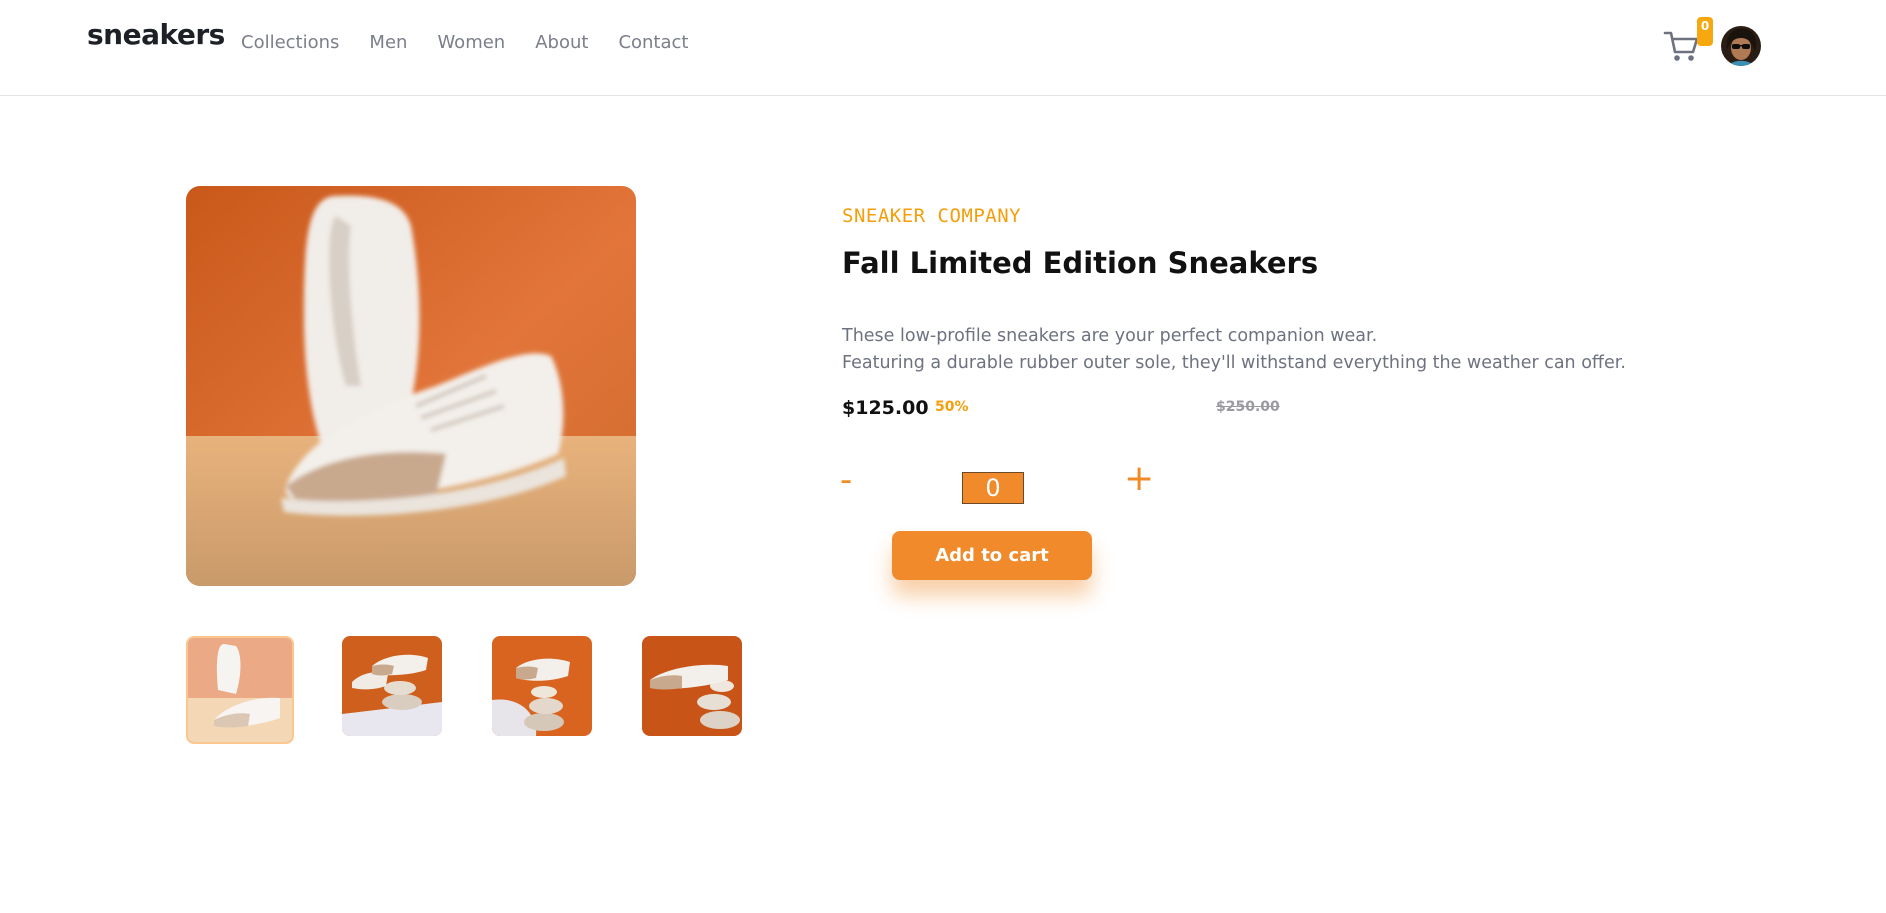  I want to click on product-main-image, so click(411, 386).